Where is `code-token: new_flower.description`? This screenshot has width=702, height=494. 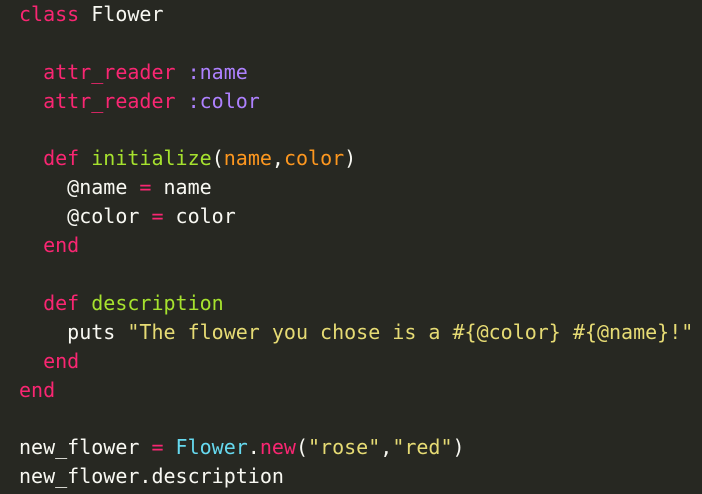 code-token: new_flower.description is located at coordinates (151, 476).